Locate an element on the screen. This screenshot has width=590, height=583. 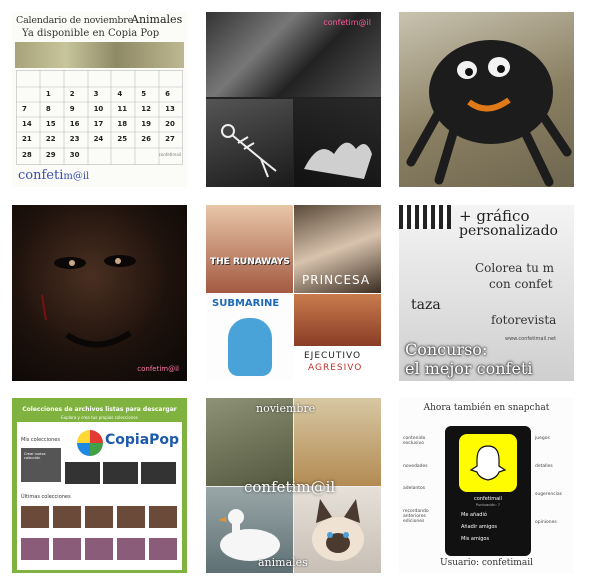
copiapop-thumbs-row1 is located at coordinates (121, 473).